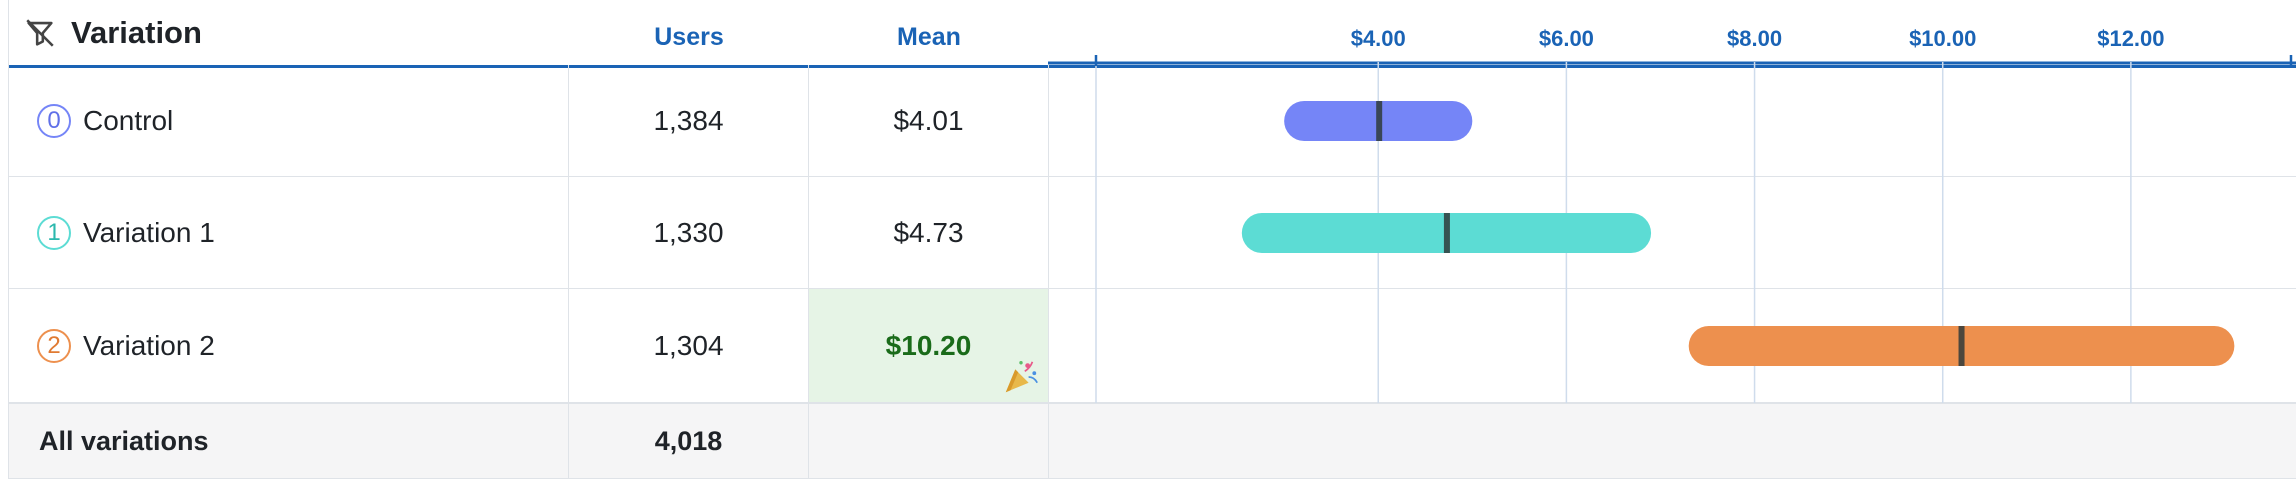  Describe the element at coordinates (128, 120) in the screenshot. I see `variation-name: Control` at that location.